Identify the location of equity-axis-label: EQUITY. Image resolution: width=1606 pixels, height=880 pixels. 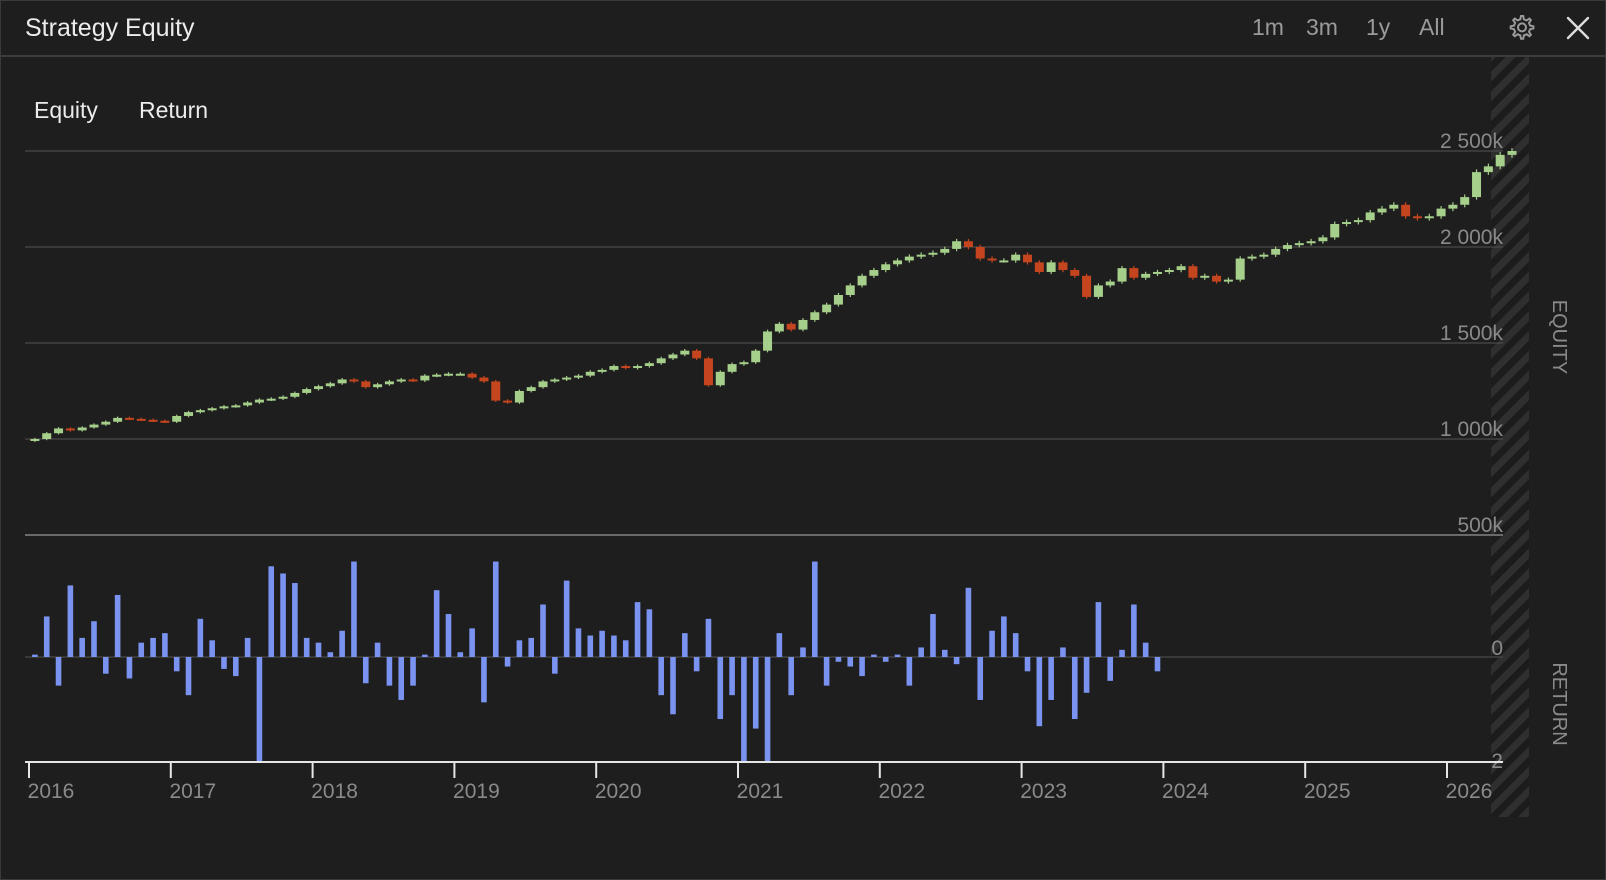
(1559, 337).